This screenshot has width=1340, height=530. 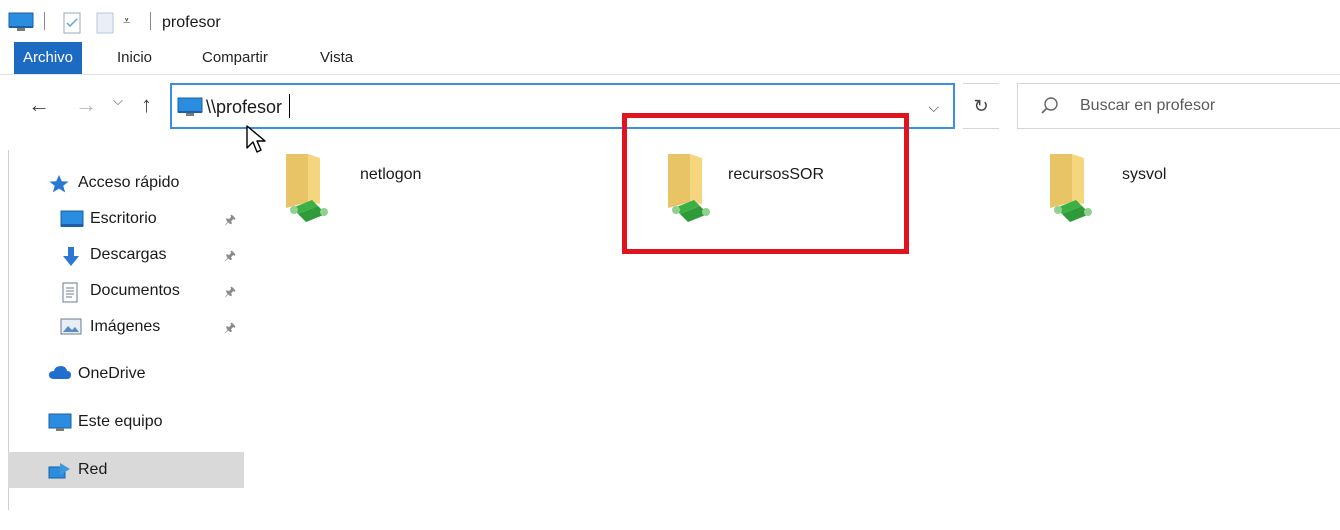 I want to click on document-icon, so click(x=71, y=292).